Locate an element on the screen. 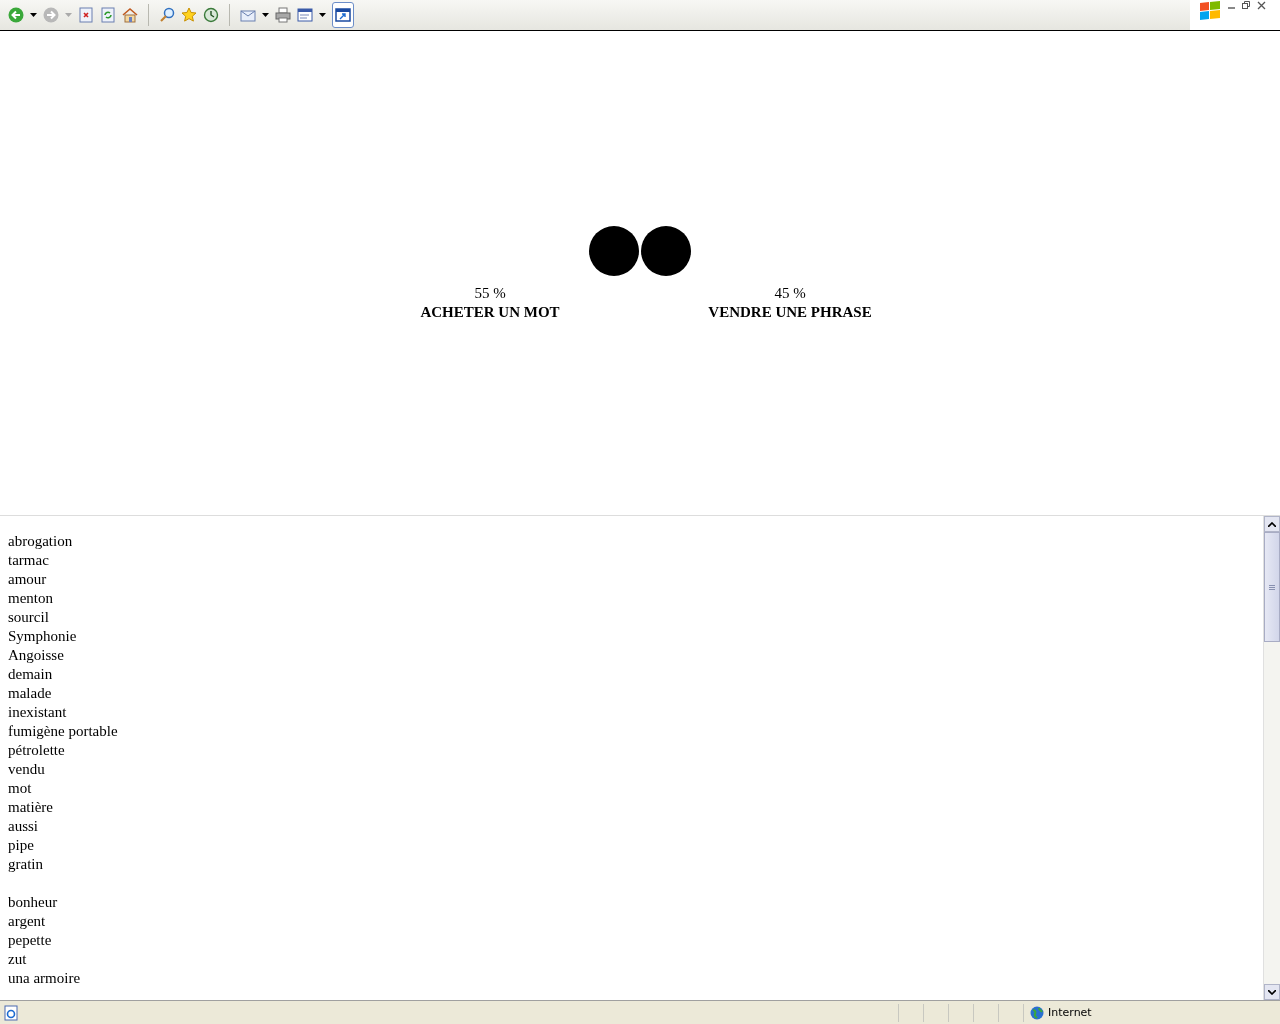 This screenshot has width=1280, height=1024. home-icon is located at coordinates (130, 15).